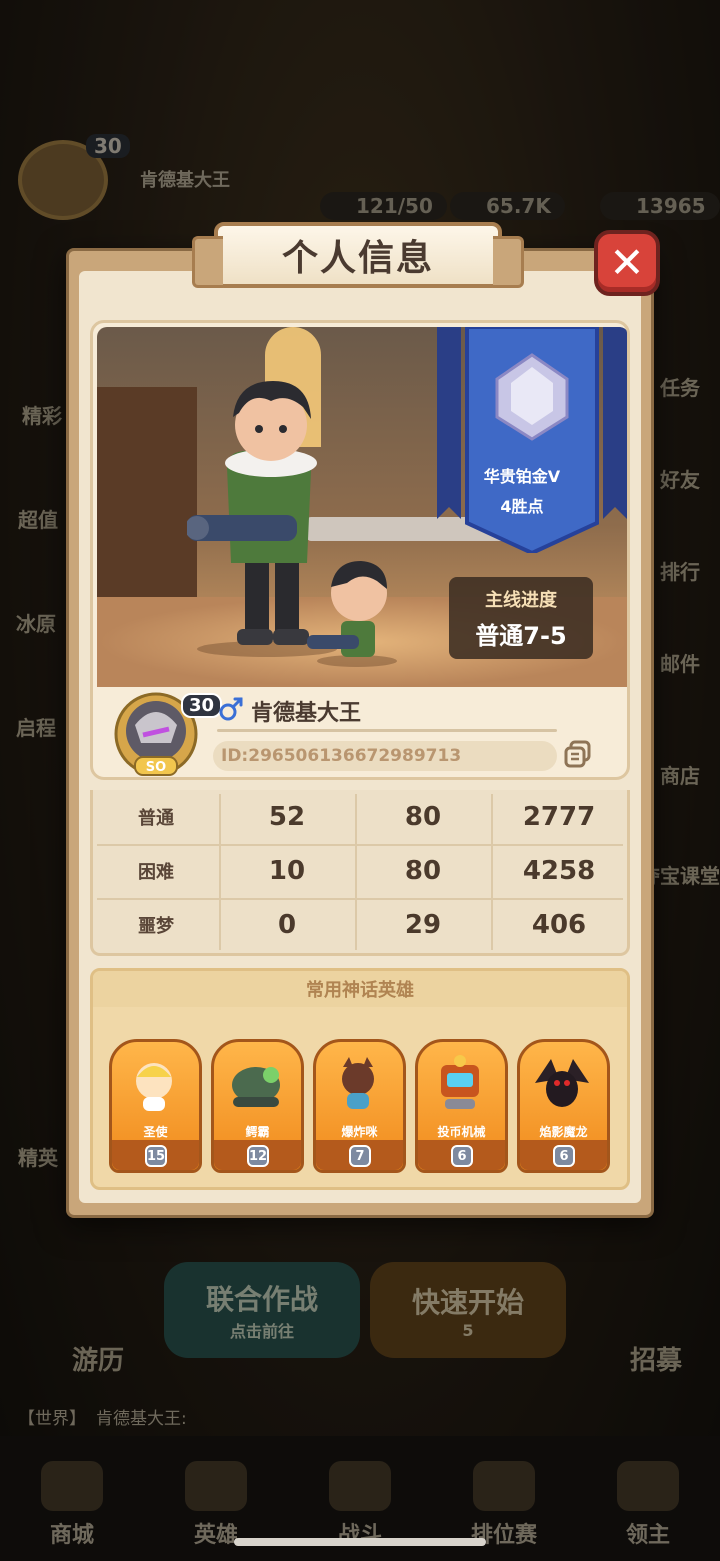 Image resolution: width=720 pixels, height=1561 pixels. What do you see at coordinates (680, 572) in the screenshot?
I see `bg-side-right-3: 排行` at bounding box center [680, 572].